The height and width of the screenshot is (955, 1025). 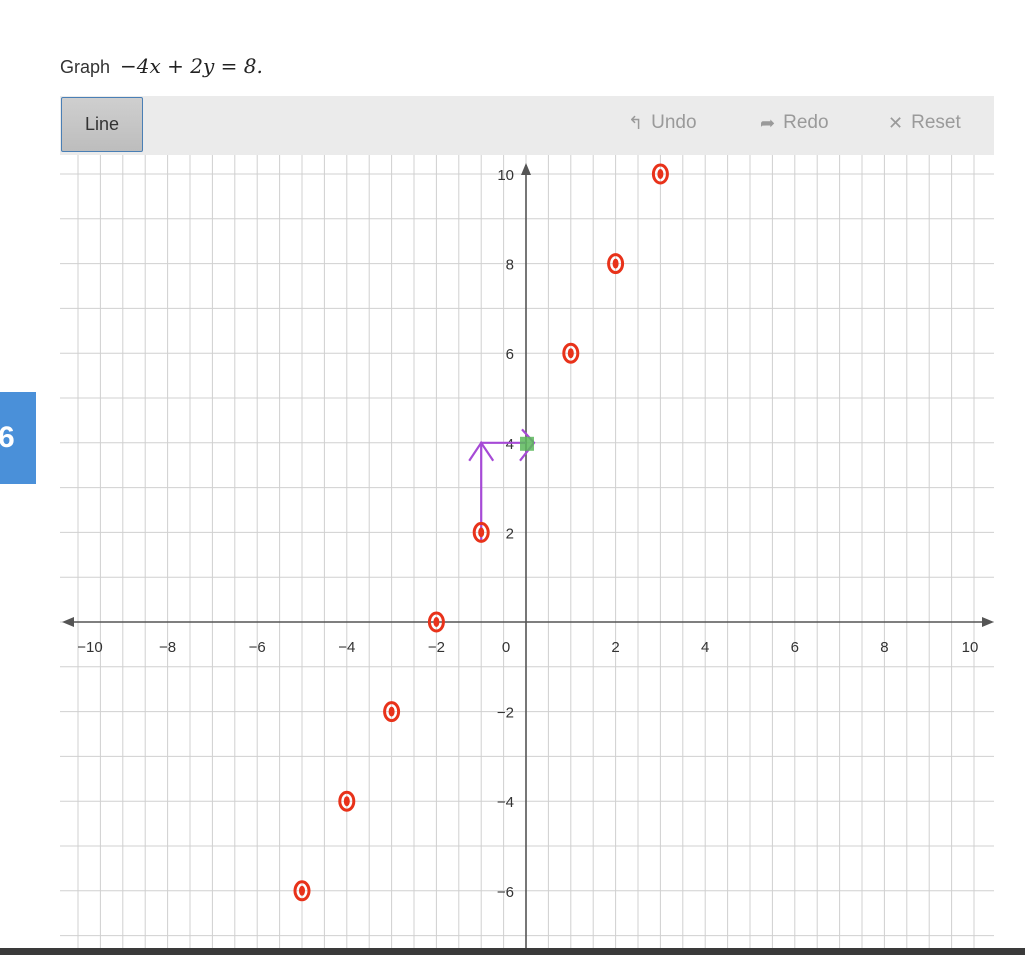 What do you see at coordinates (510, 533) in the screenshot?
I see `y-tick-label: 2` at bounding box center [510, 533].